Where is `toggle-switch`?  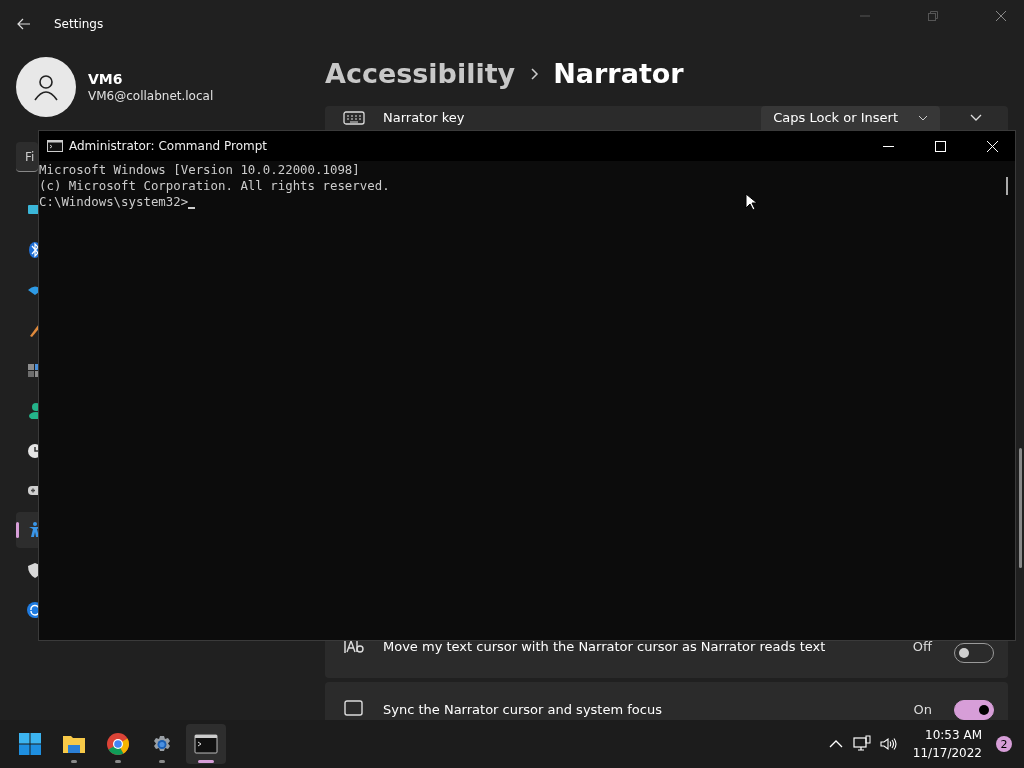
toggle-switch is located at coordinates (974, 710).